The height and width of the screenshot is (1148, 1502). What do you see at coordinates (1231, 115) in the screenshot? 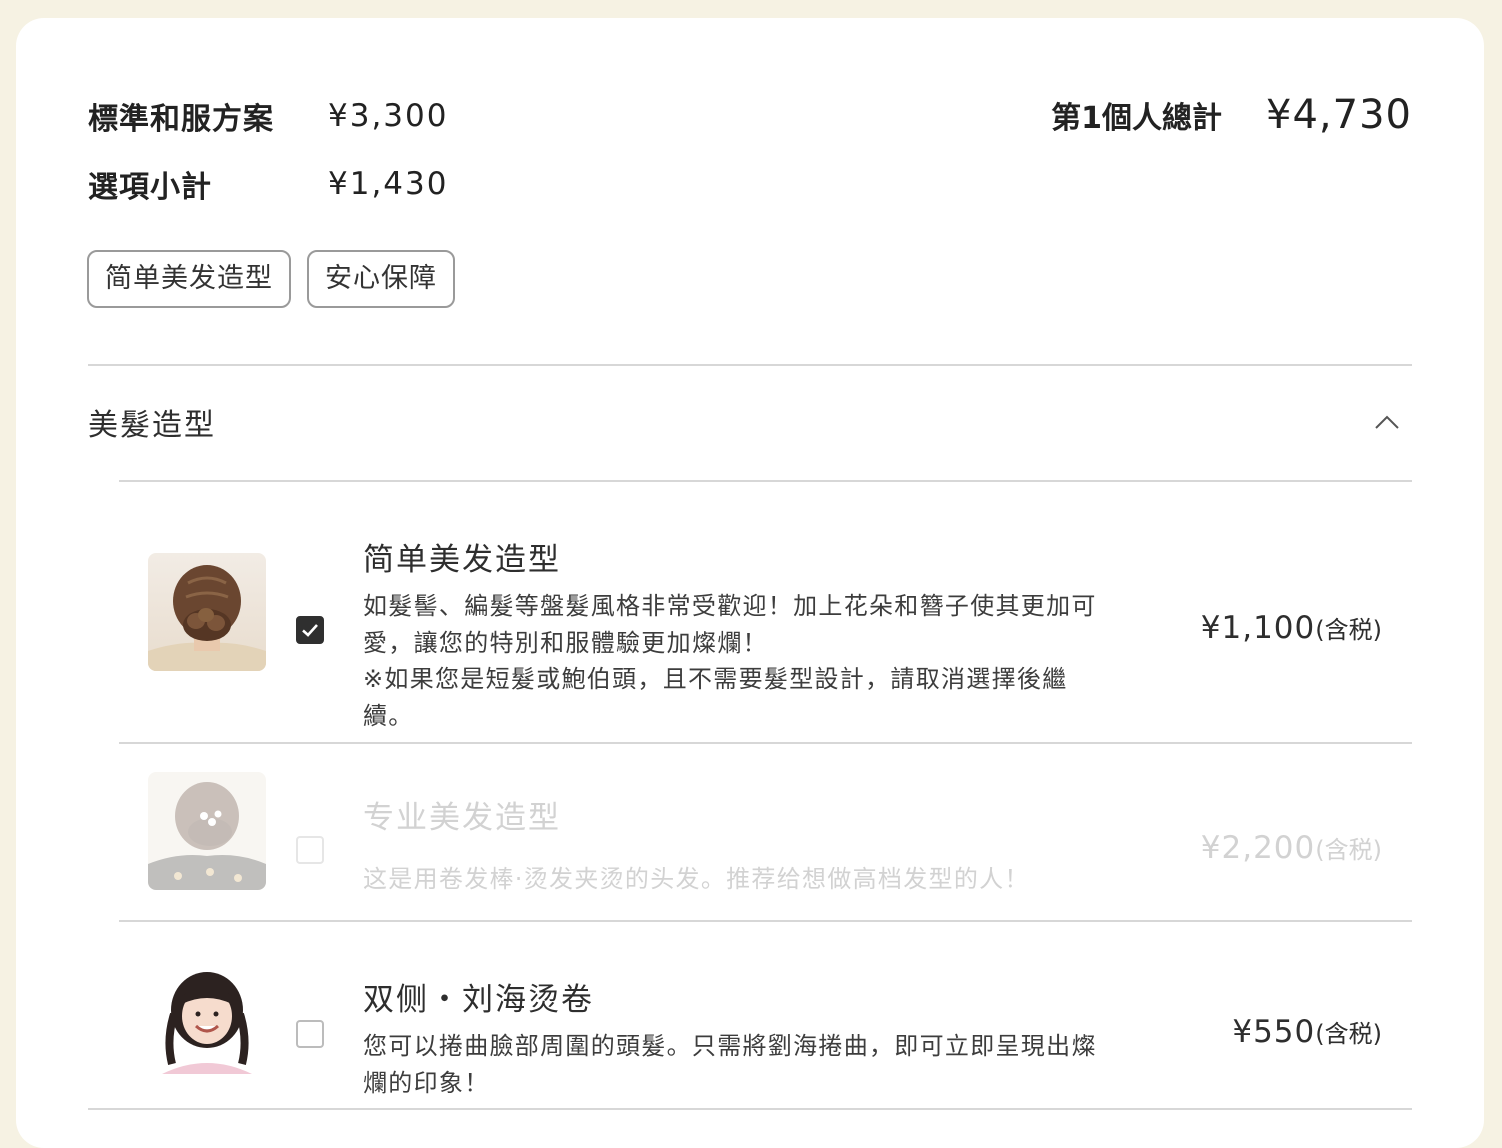
I see `person-total: 第1個人總計 ¥4,730` at bounding box center [1231, 115].